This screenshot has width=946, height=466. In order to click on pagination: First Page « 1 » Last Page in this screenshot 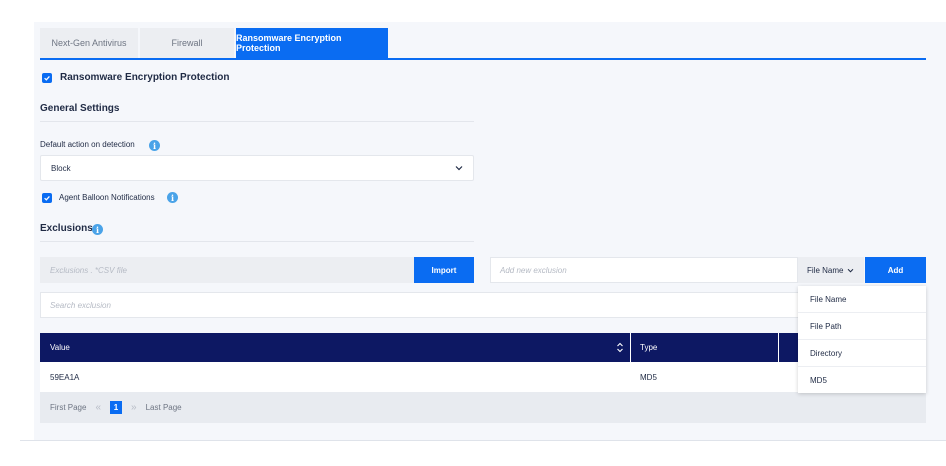, I will do `click(483, 407)`.